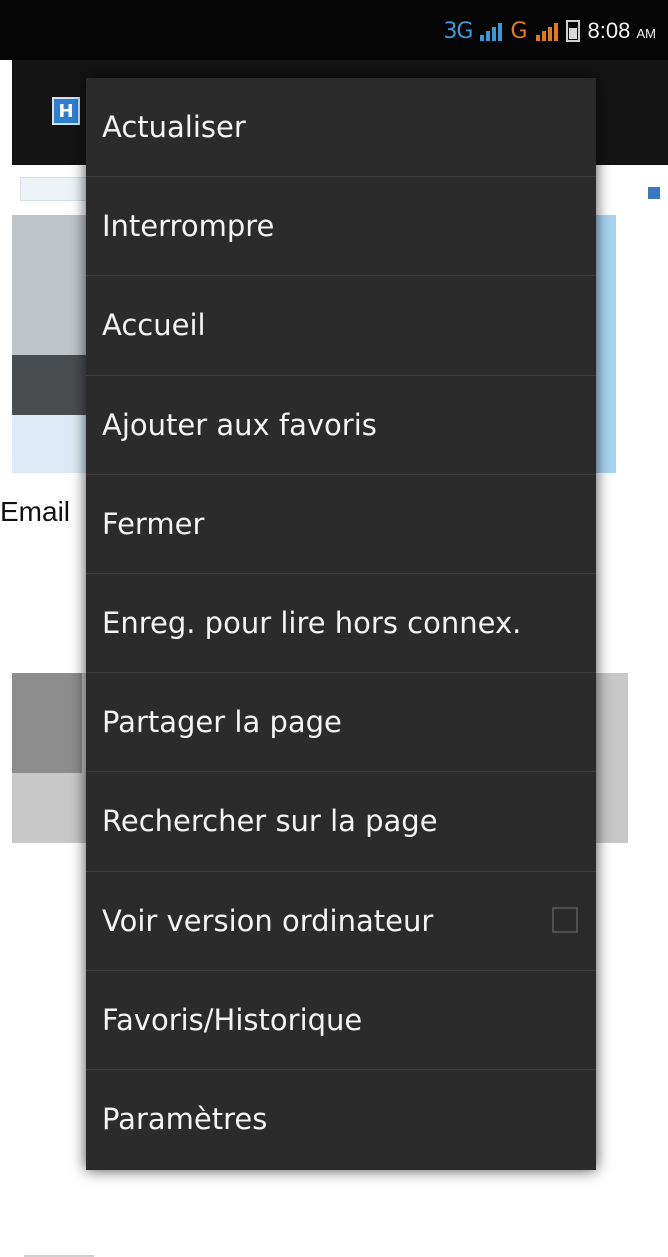 This screenshot has width=668, height=1257. I want to click on menu-item-bookmarks-history: Favoris/Historique, so click(341, 1020).